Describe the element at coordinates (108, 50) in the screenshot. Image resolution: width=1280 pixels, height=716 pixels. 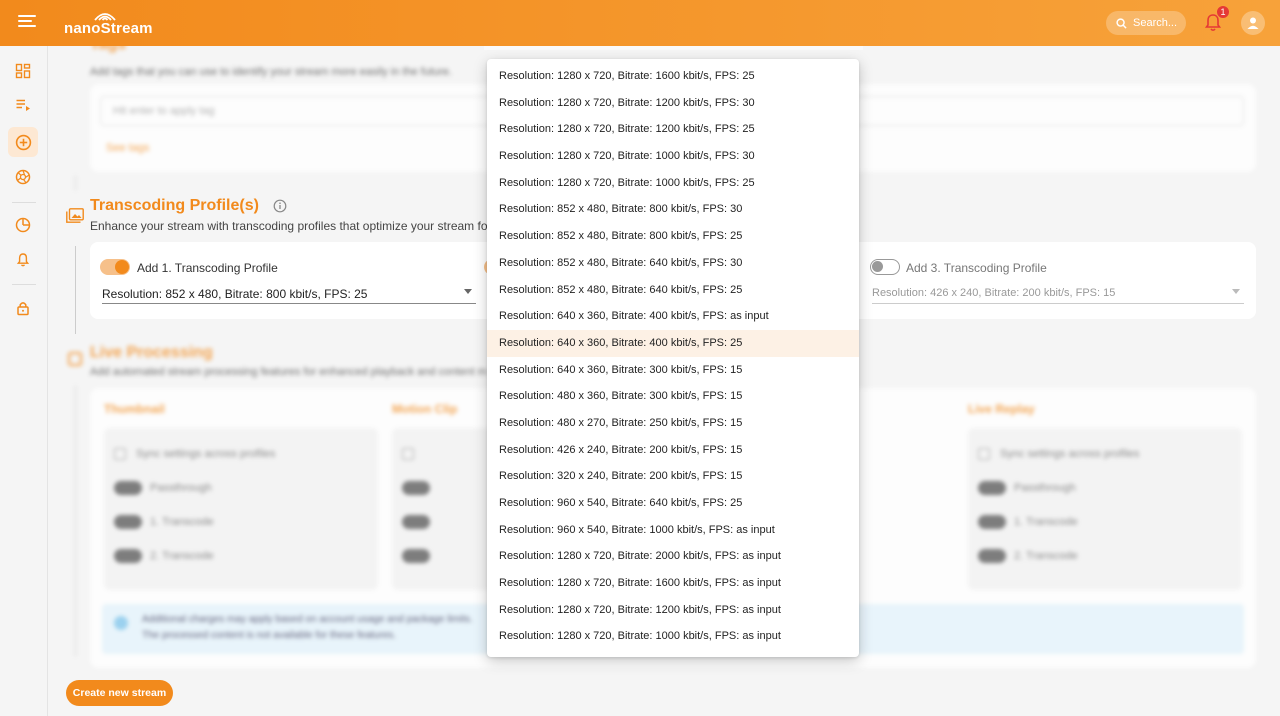
I see `tags-title: Tags` at that location.